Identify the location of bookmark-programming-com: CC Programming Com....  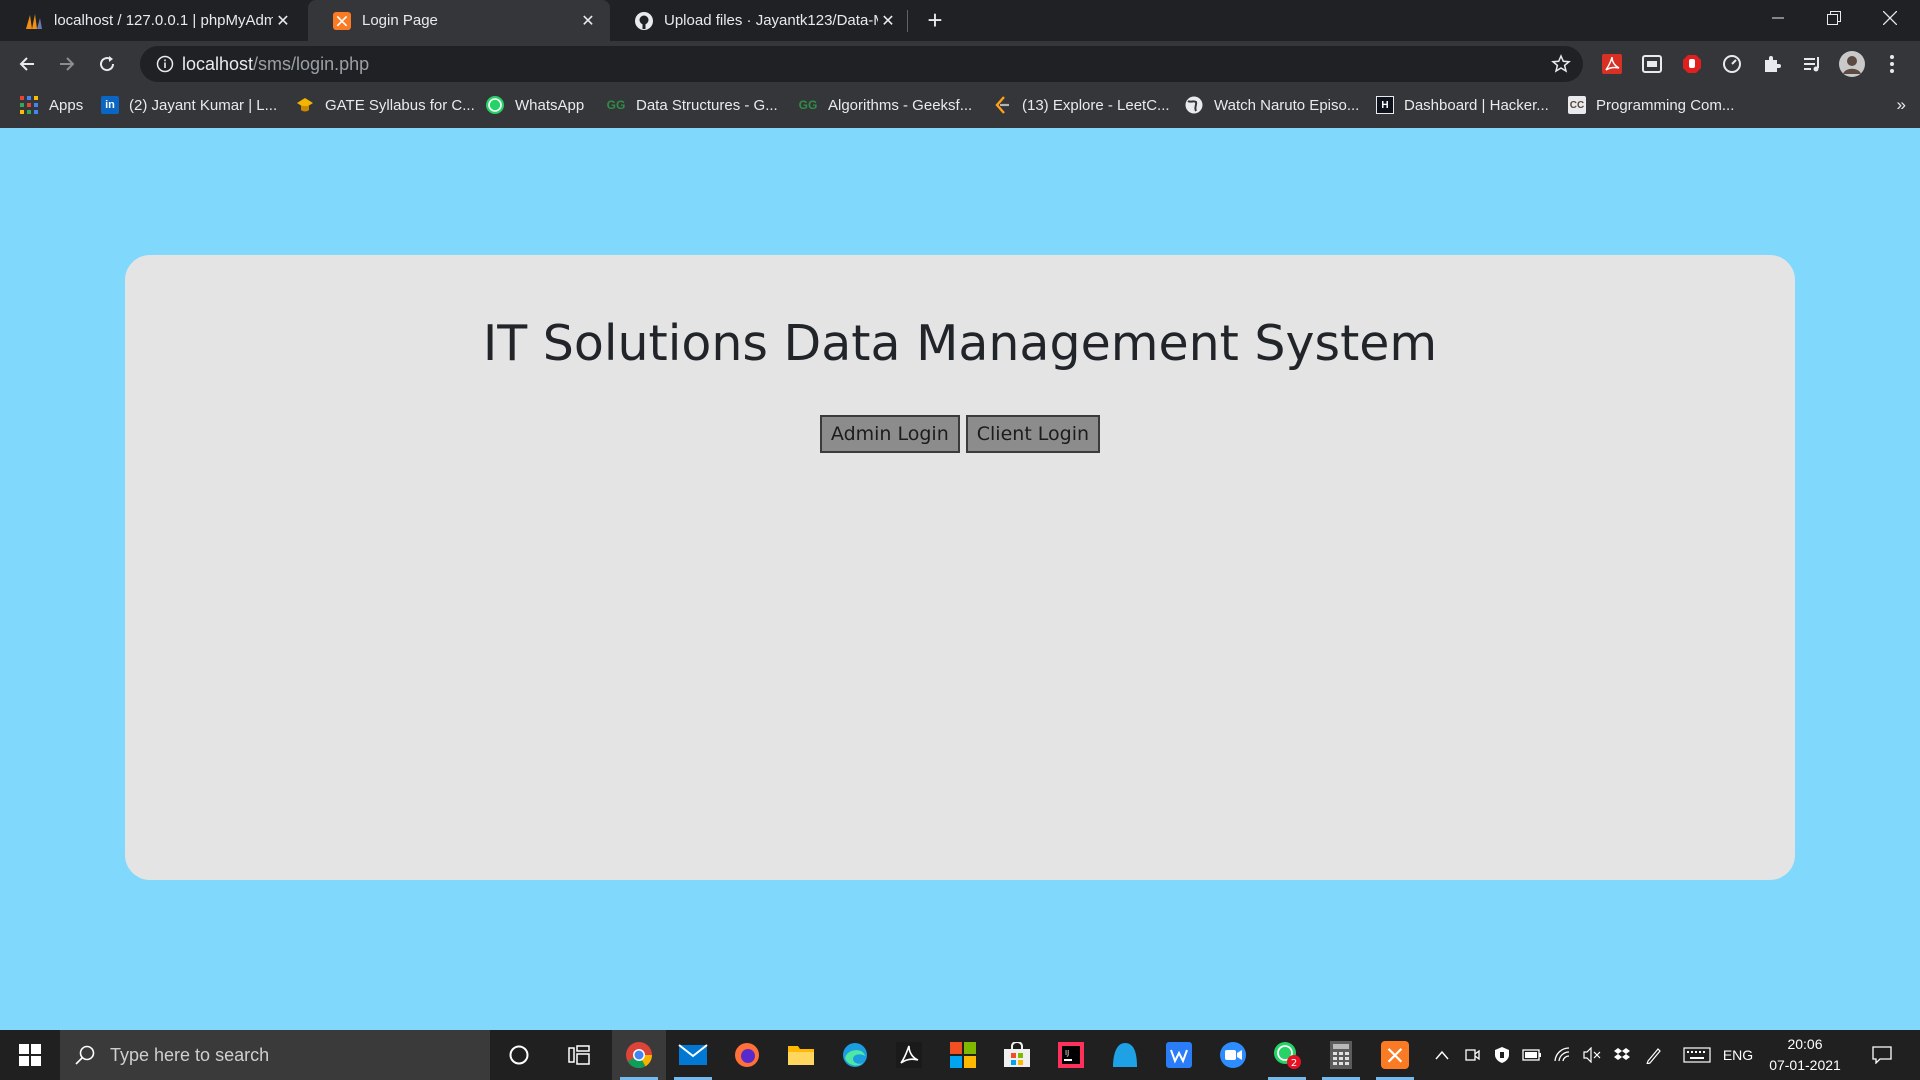
(1651, 105).